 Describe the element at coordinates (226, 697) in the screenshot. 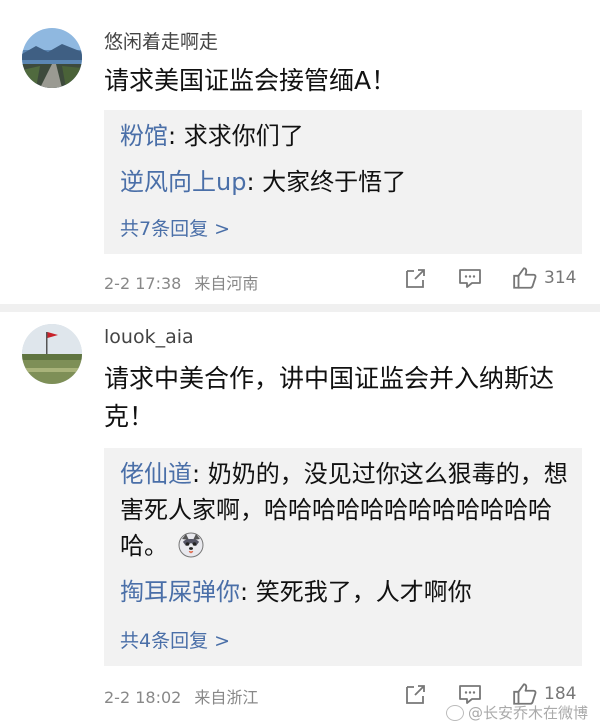

I see `comment-source: 来自浙江` at that location.